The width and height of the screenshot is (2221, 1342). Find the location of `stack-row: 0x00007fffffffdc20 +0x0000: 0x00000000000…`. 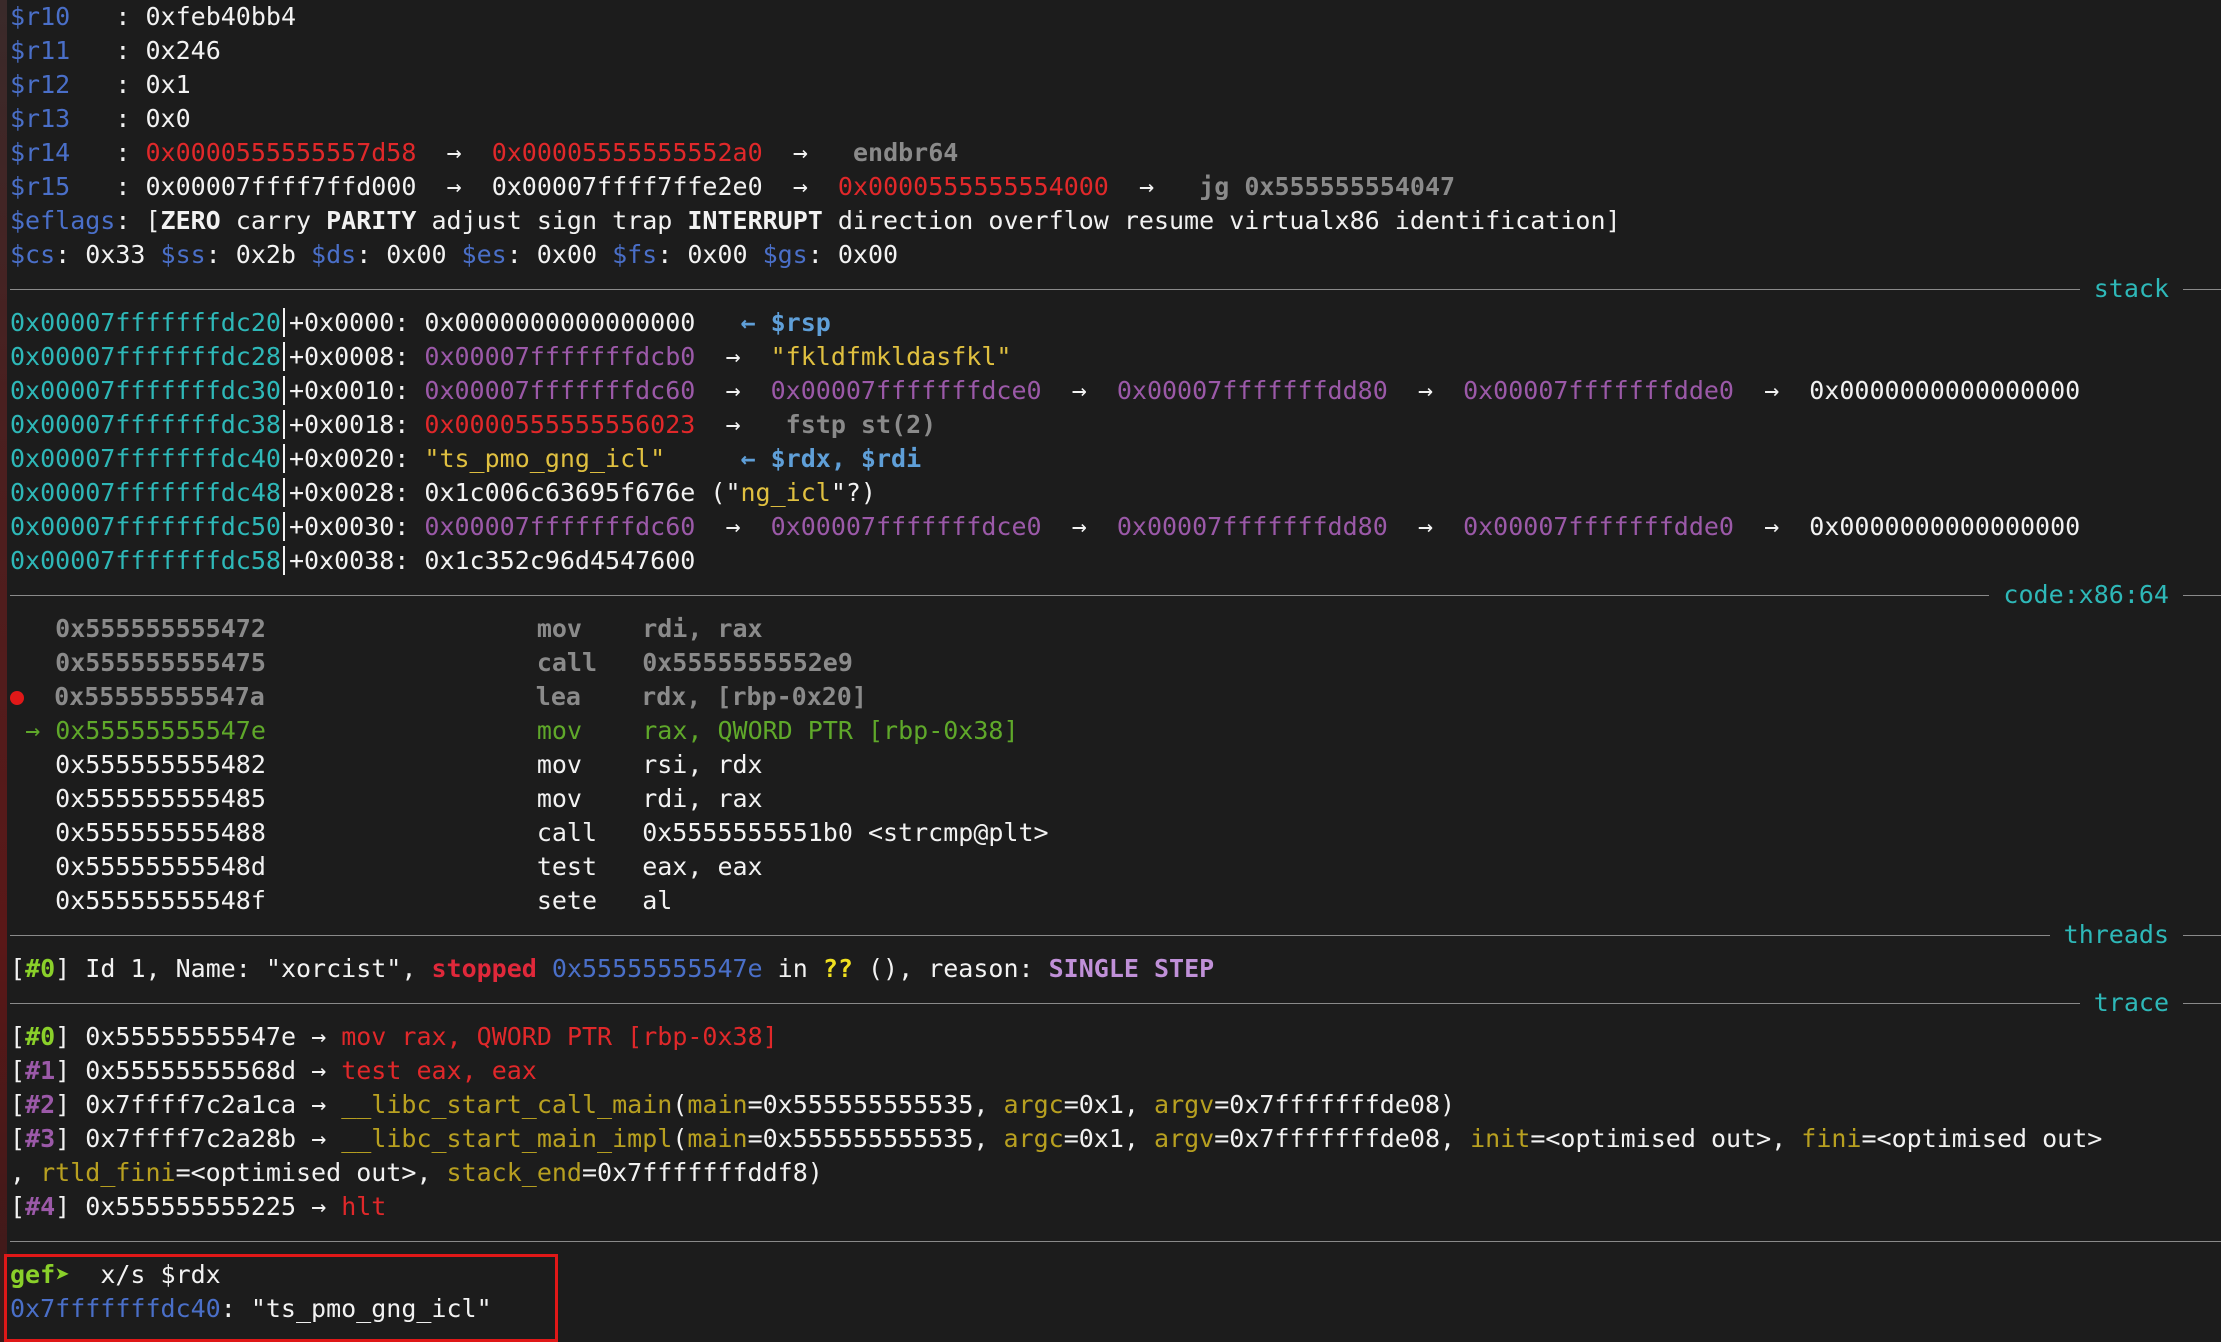

stack-row: 0x00007fffffffdc20 +0x0000: 0x00000000000… is located at coordinates (420, 322).